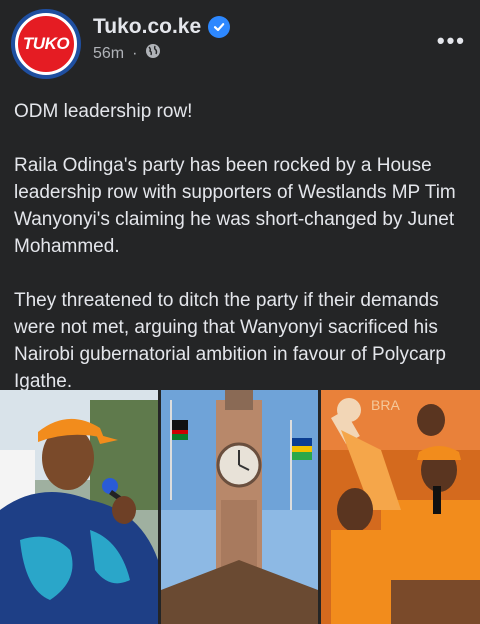 The height and width of the screenshot is (624, 480). I want to click on more-options-icon: •••, so click(451, 41).